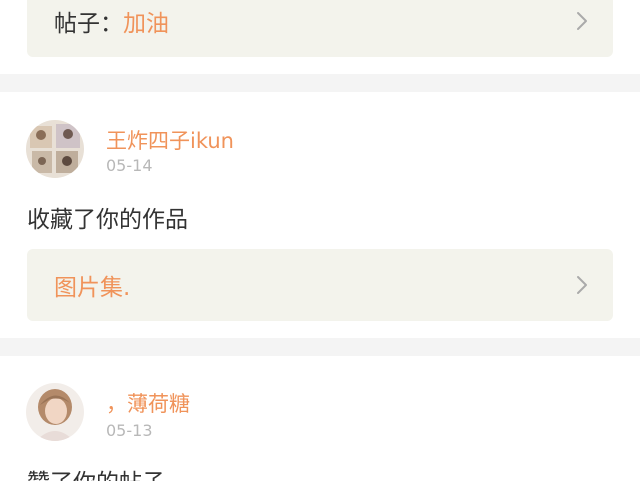 The image size is (640, 481). I want to click on referenced-post-link: 帖子：加油, so click(320, 28).